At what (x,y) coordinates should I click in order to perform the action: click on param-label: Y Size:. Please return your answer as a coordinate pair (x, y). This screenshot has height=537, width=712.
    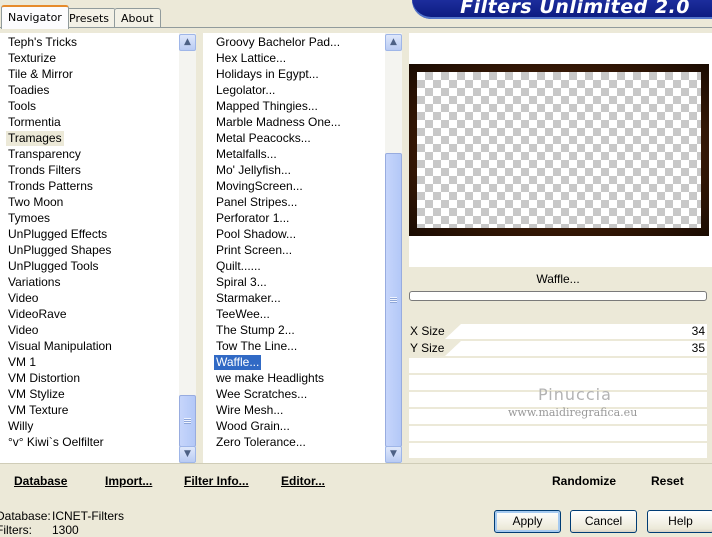
    Looking at the image, I should click on (429, 348).